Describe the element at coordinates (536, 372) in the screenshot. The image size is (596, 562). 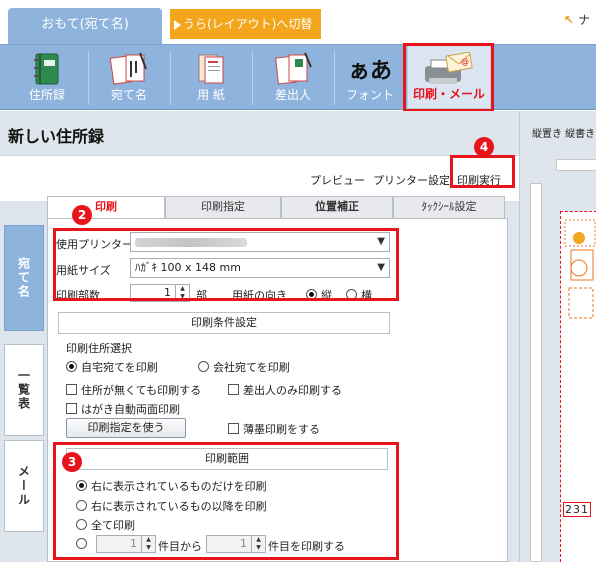
I see `vertical-ruler` at that location.